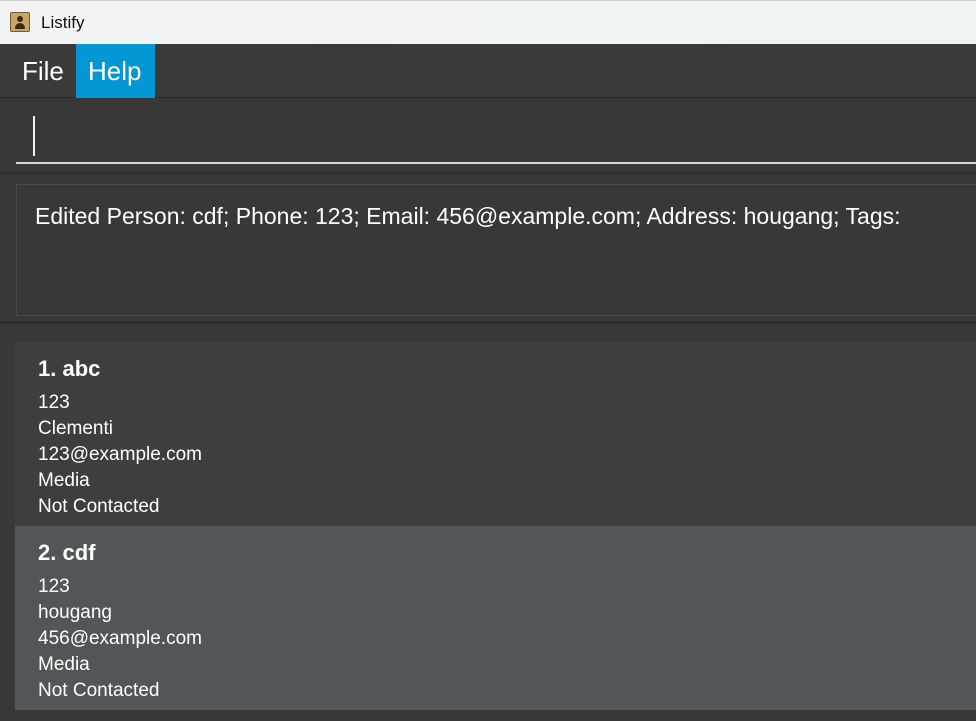 The width and height of the screenshot is (976, 721). I want to click on menu-file: File, so click(43, 71).